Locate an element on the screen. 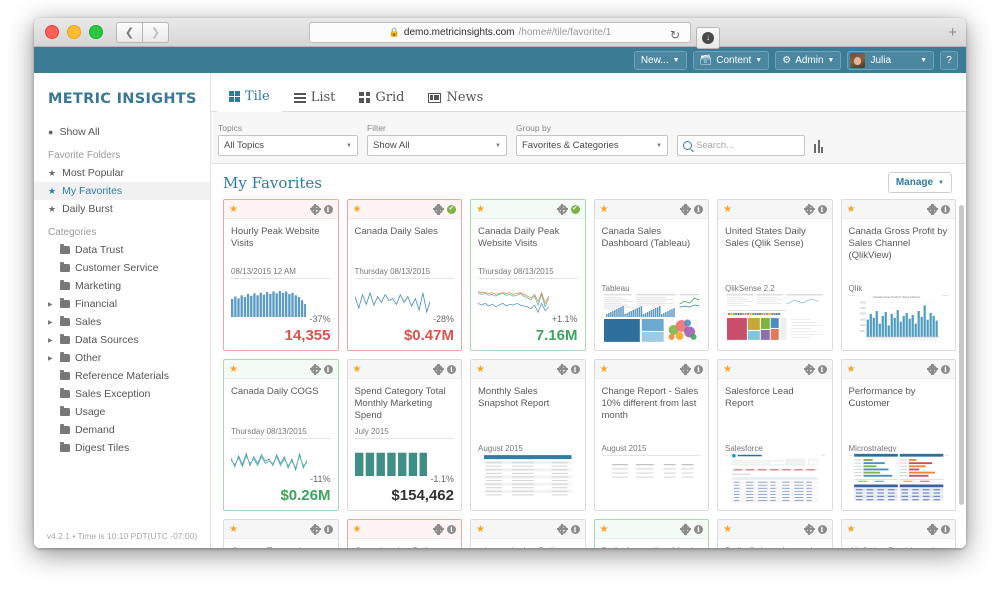  sidebar-category-financial: ▶ Financial is located at coordinates (122, 304).